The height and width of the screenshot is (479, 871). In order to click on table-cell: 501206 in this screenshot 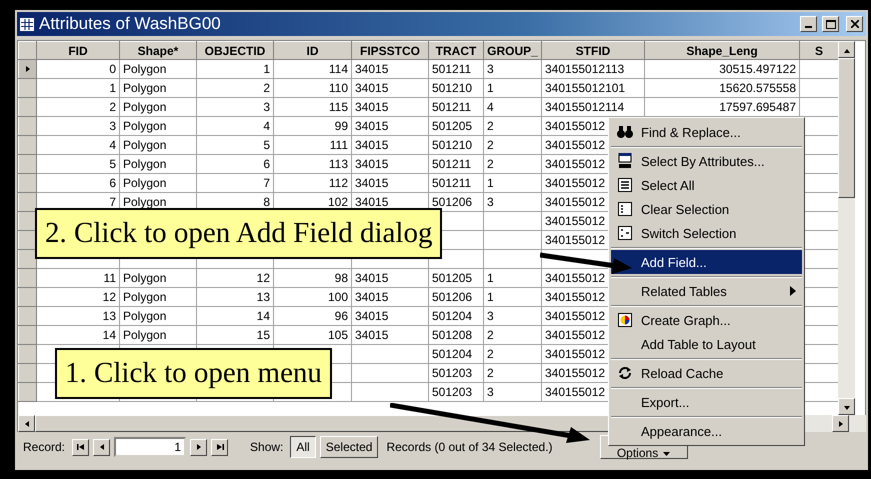, I will do `click(456, 297)`.